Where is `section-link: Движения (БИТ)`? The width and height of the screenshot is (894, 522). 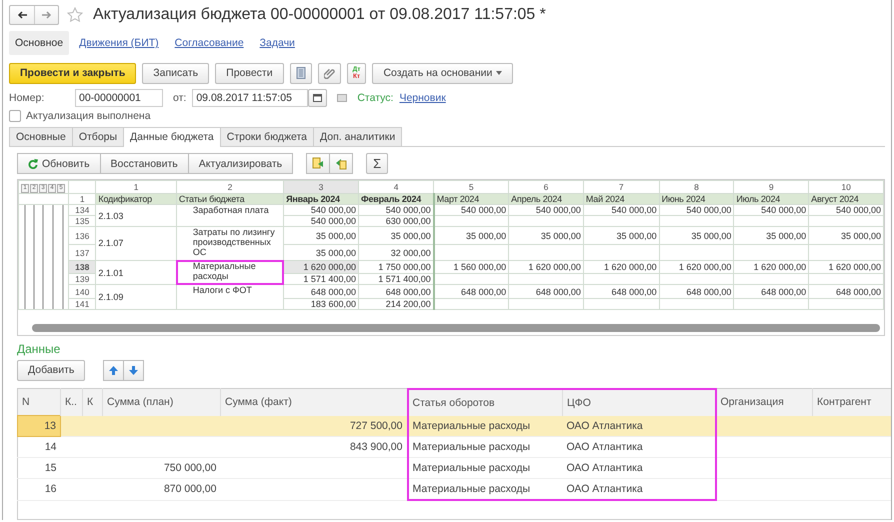 section-link: Движения (БИТ) is located at coordinates (119, 43).